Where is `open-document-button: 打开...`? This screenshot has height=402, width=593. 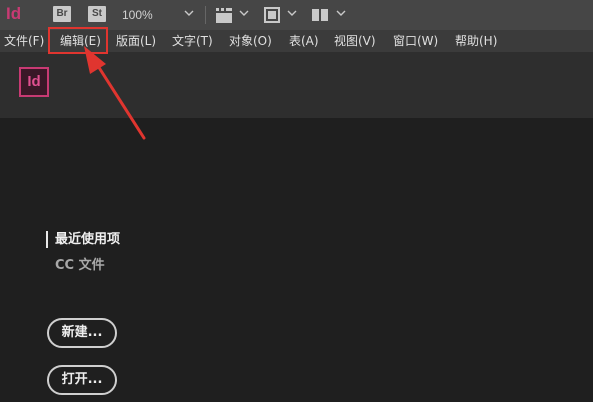 open-document-button: 打开... is located at coordinates (82, 380).